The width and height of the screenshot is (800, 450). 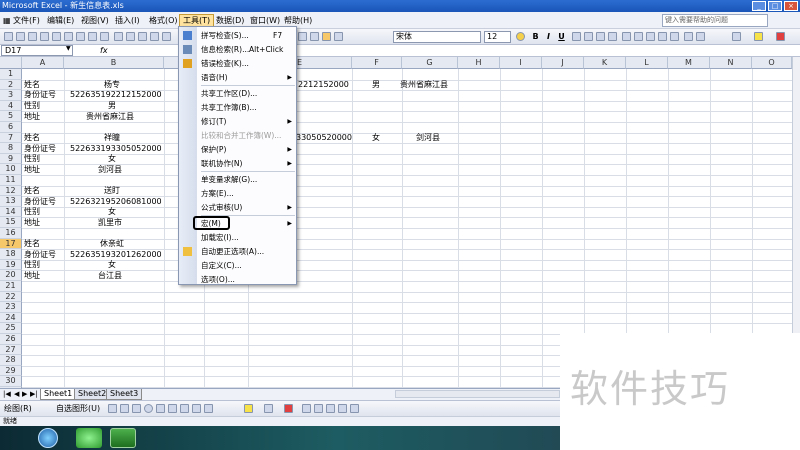 I want to click on column-header-o: O, so click(x=772, y=63).